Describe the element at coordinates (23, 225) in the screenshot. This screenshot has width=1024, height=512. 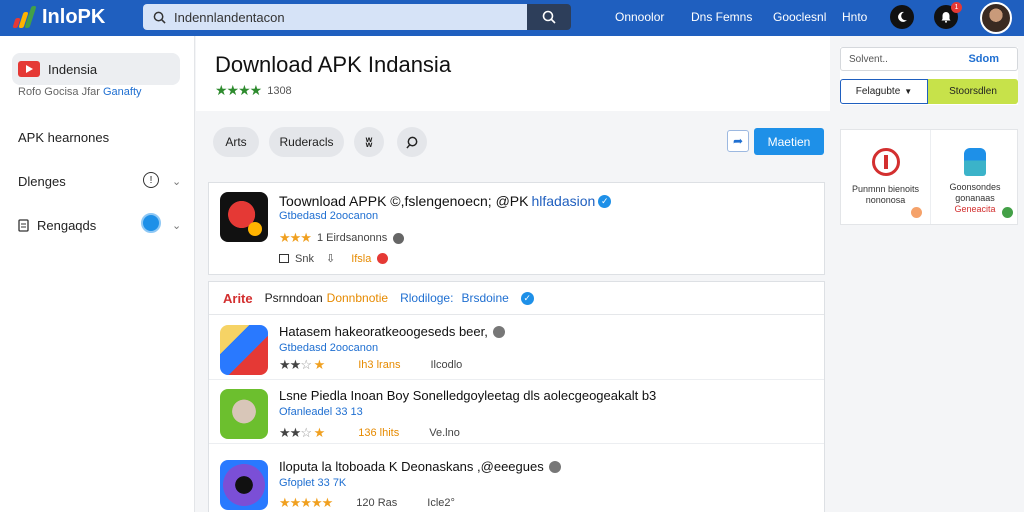
I see `document-icon` at that location.